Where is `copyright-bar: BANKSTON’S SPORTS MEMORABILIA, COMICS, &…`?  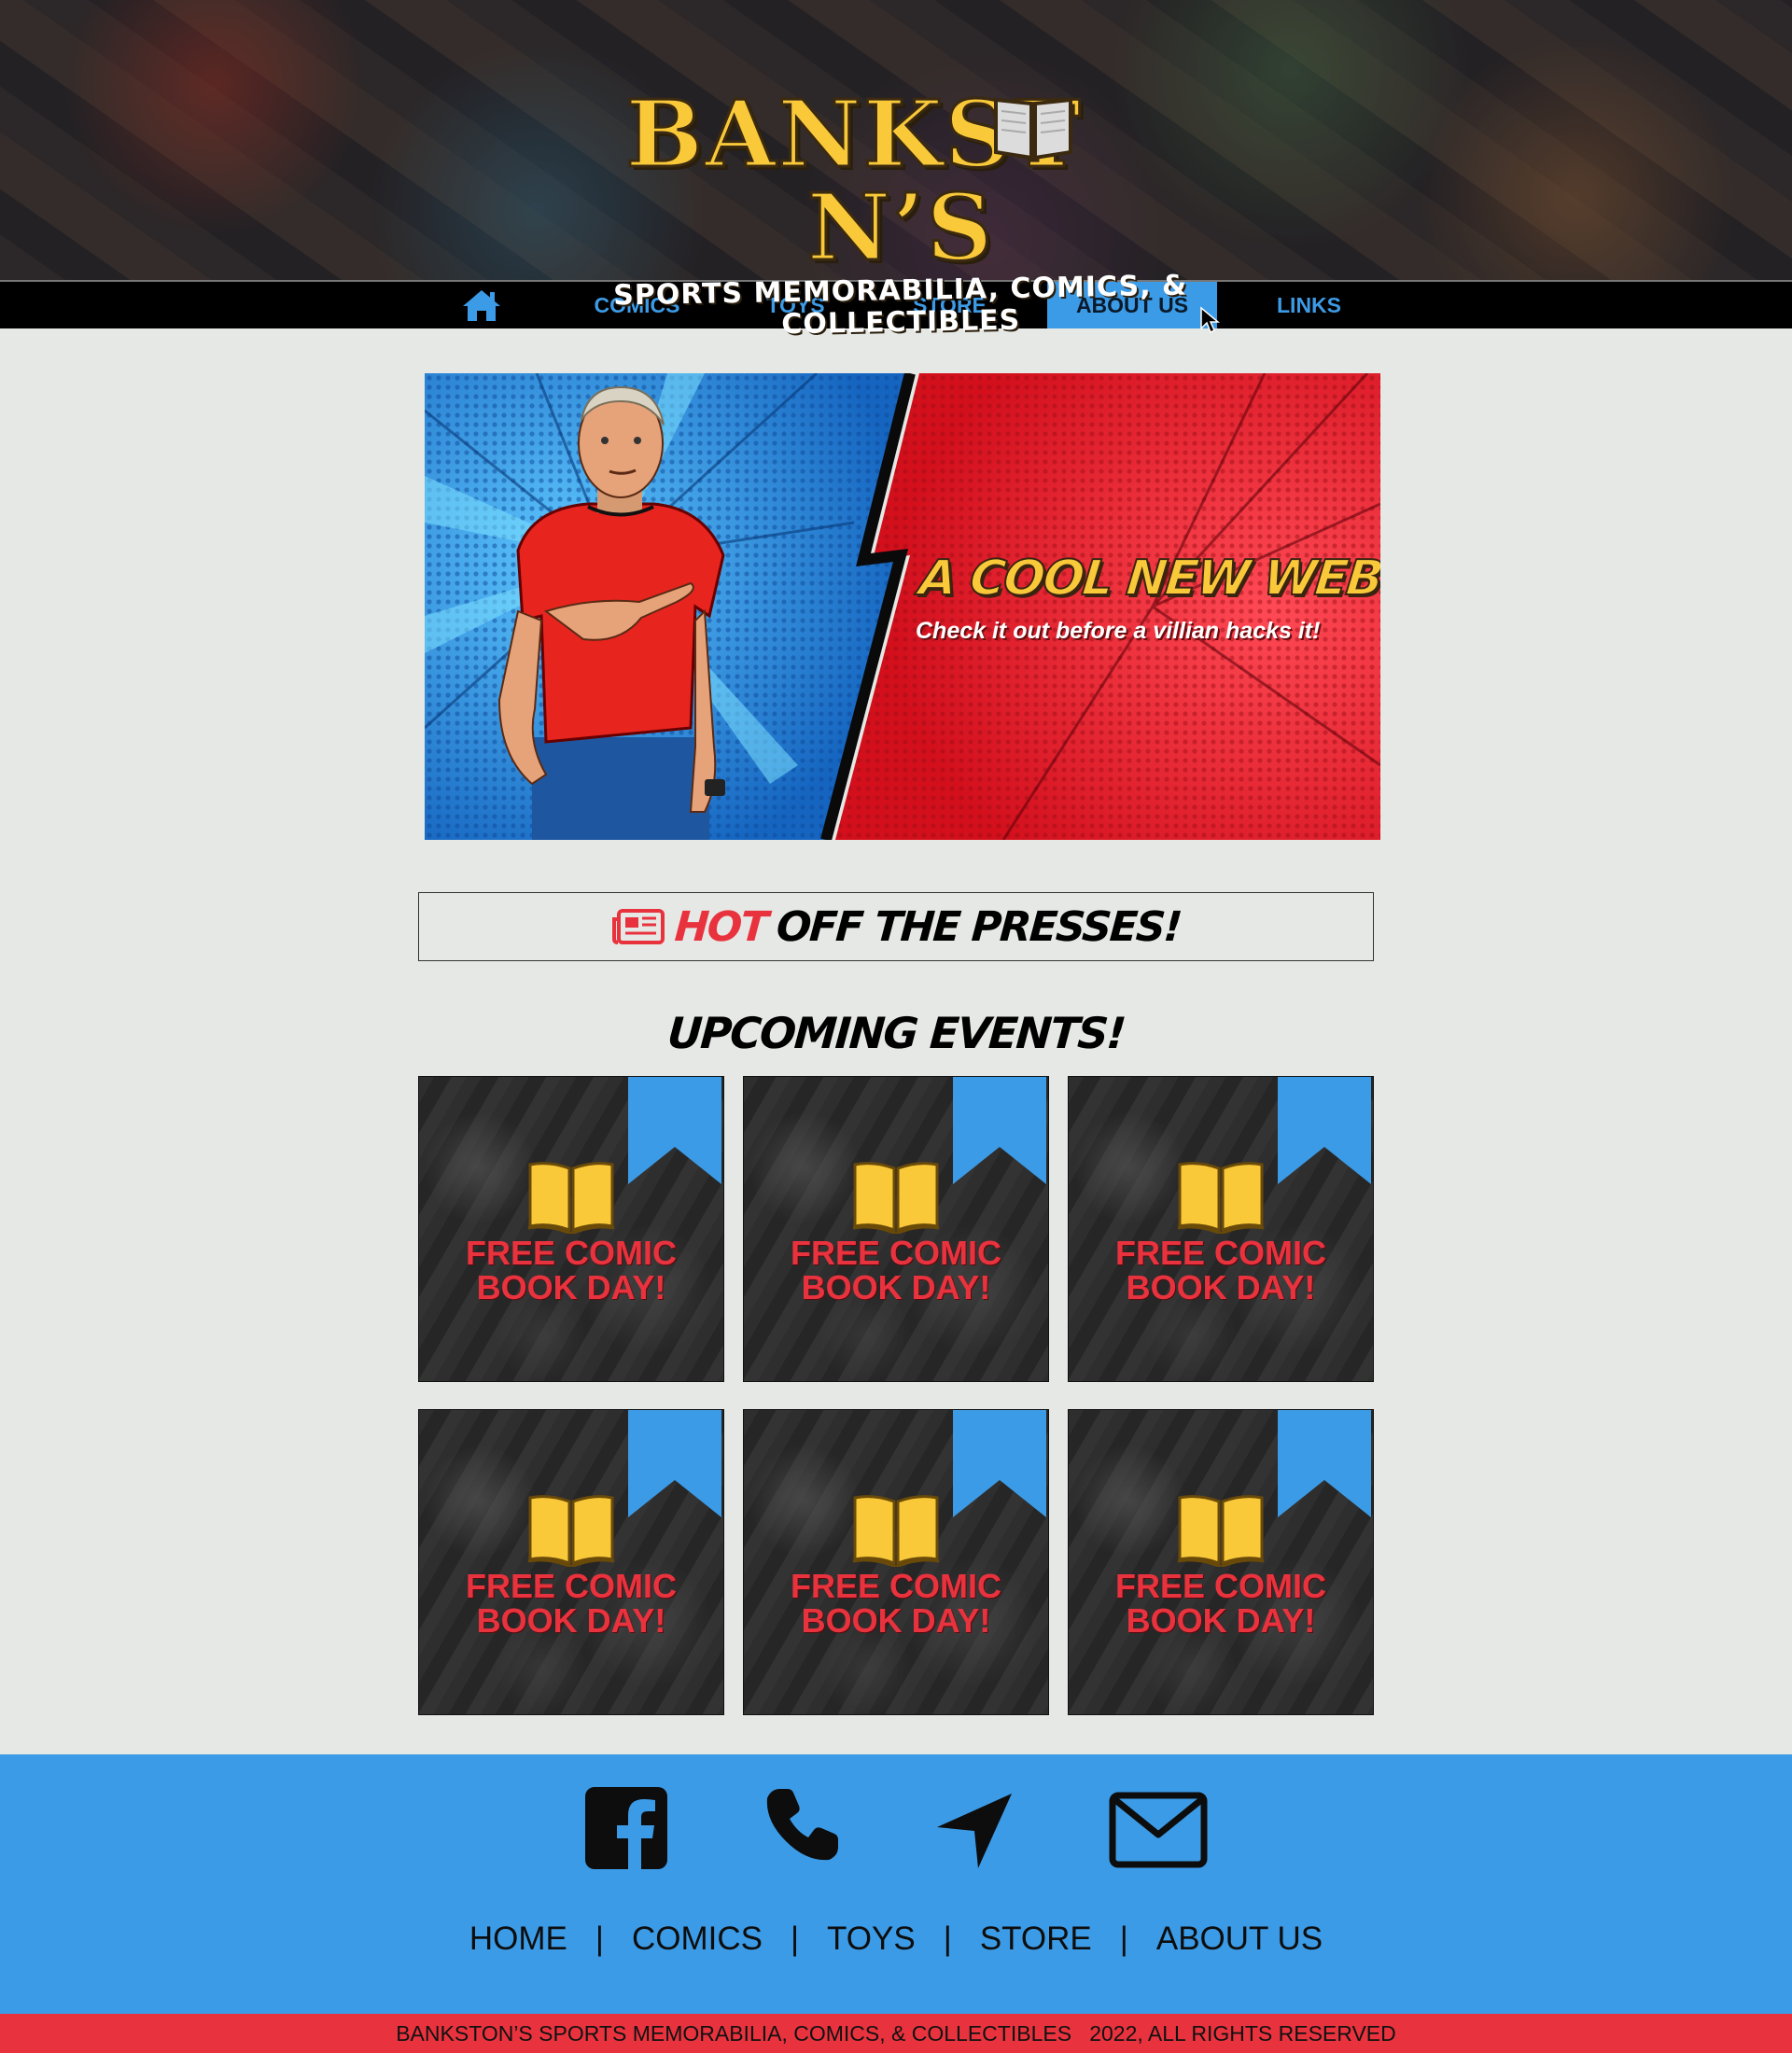 copyright-bar: BANKSTON’S SPORTS MEMORABILIA, COMICS, &… is located at coordinates (896, 2033).